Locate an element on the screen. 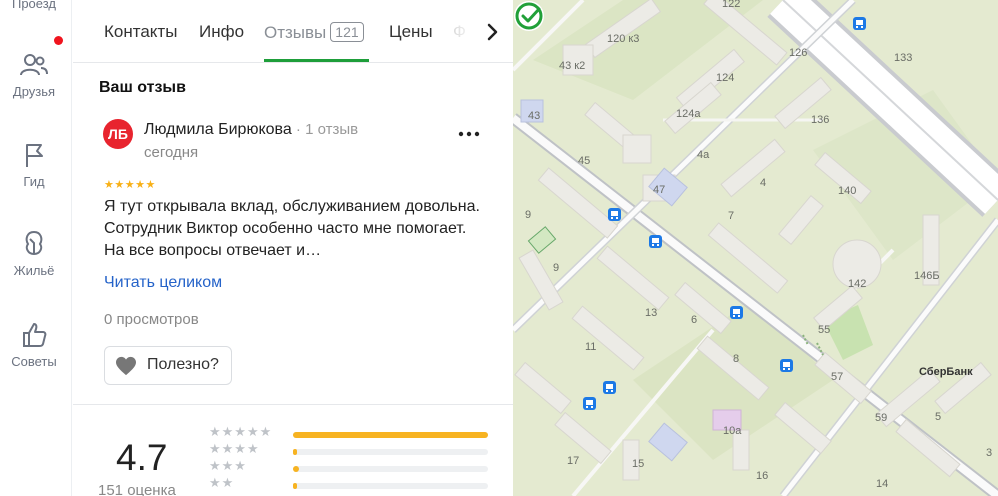  avatar: ЛБ is located at coordinates (118, 134).